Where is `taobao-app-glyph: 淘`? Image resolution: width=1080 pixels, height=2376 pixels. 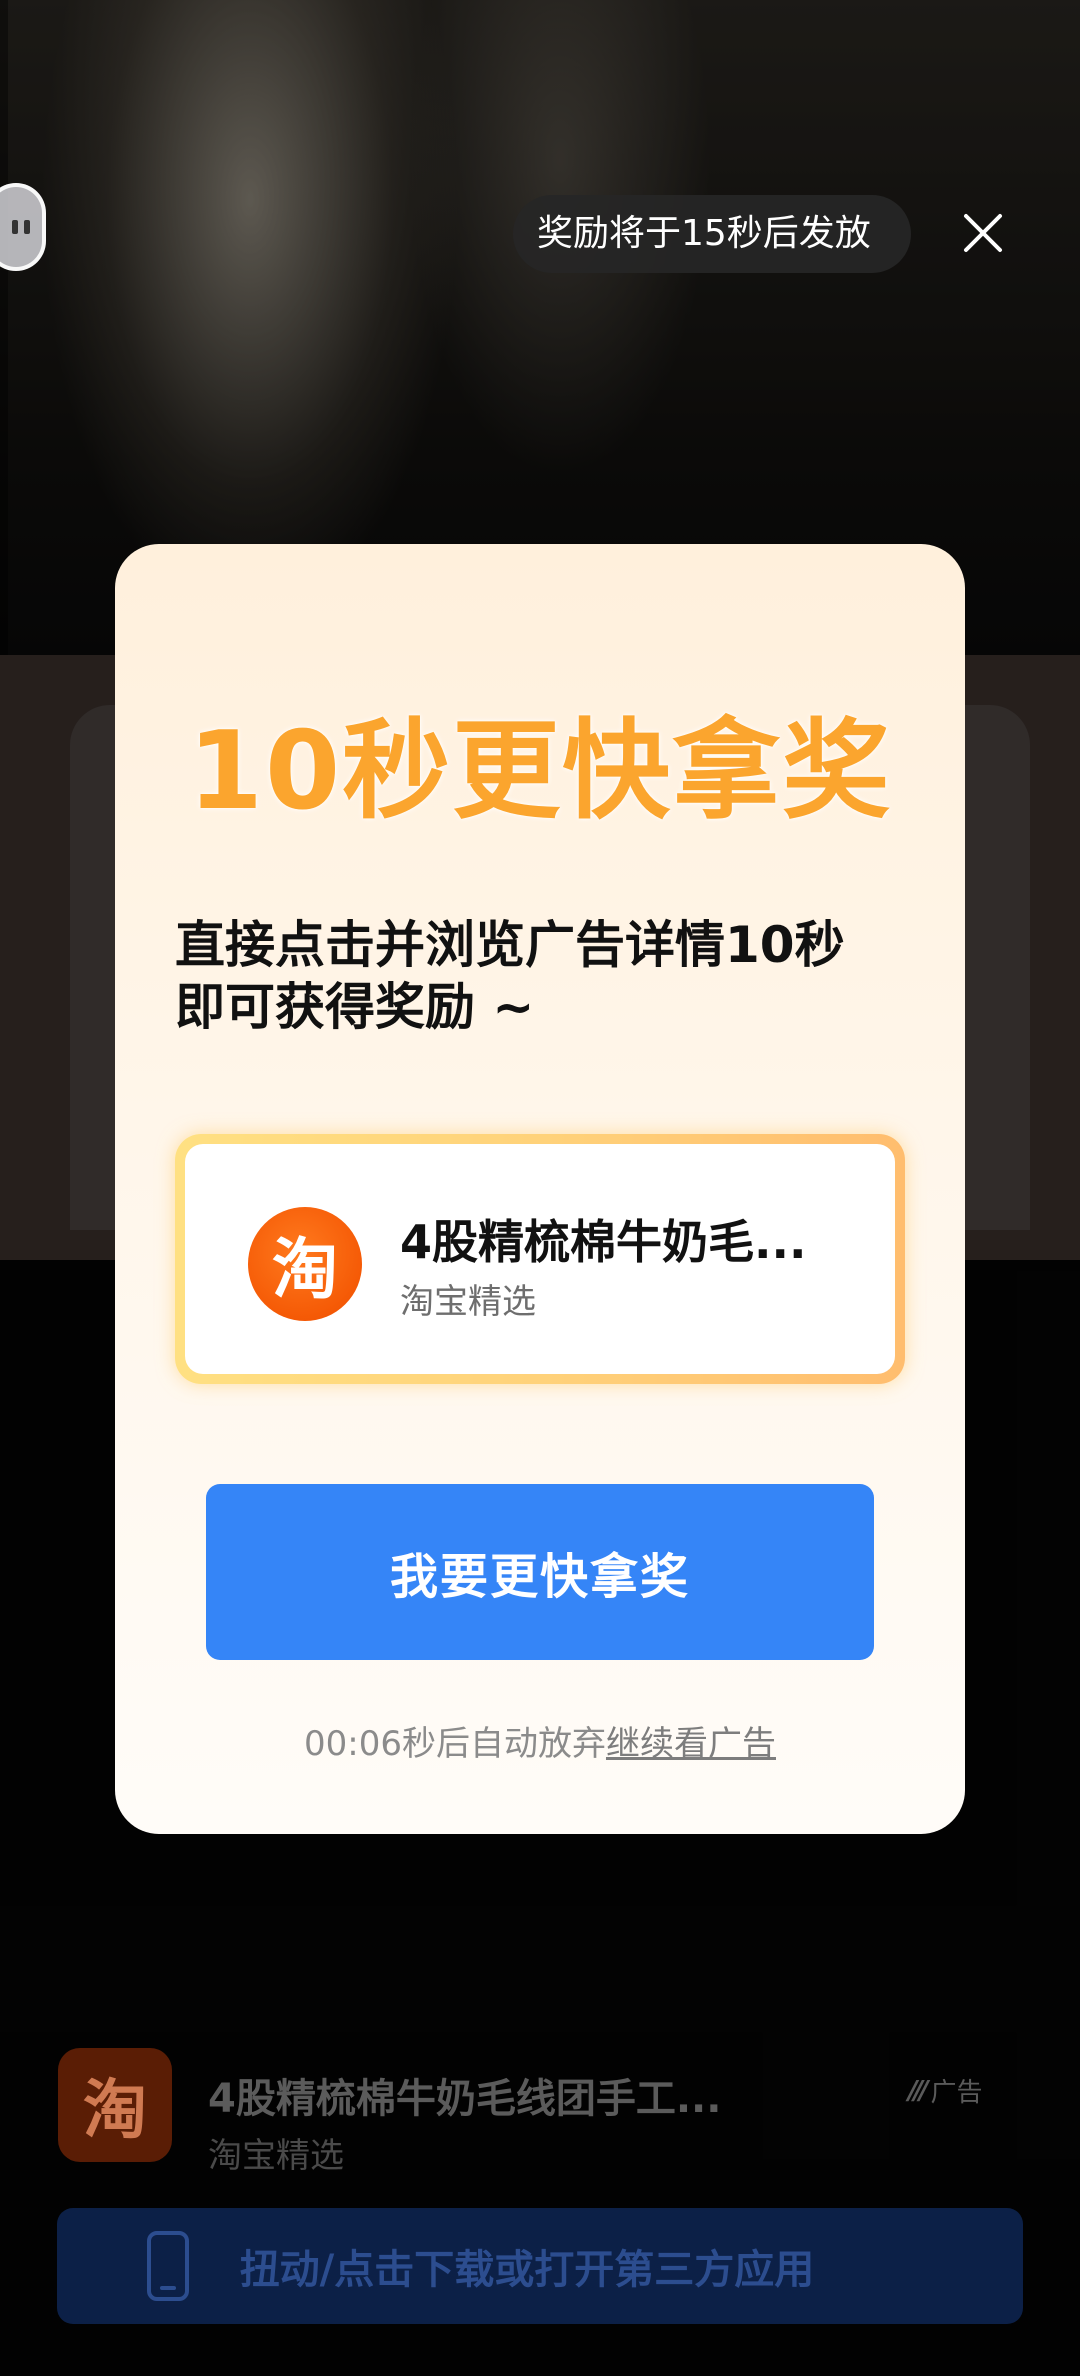 taobao-app-glyph: 淘 is located at coordinates (305, 1269).